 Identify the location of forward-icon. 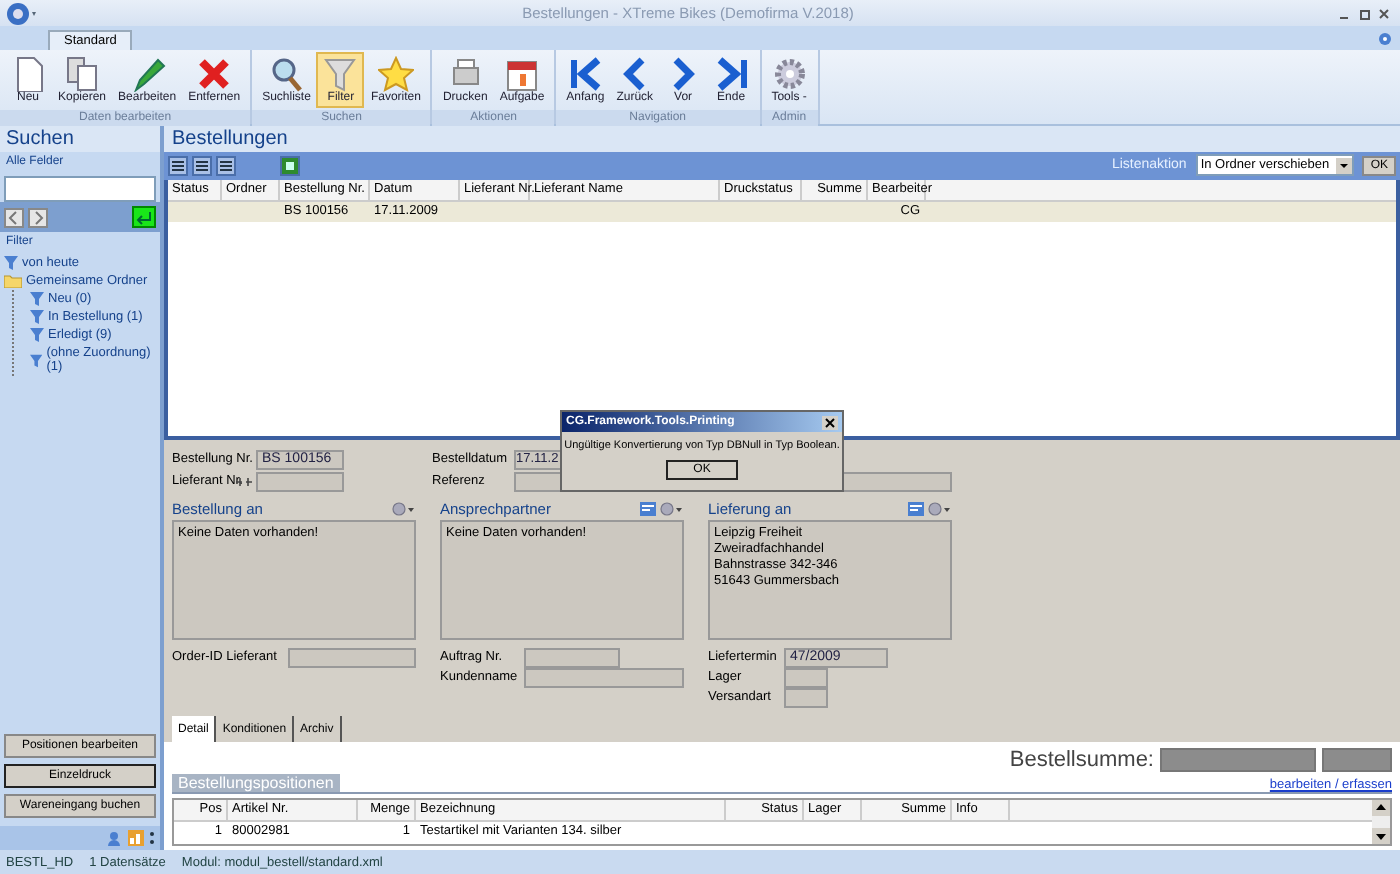
(38, 217).